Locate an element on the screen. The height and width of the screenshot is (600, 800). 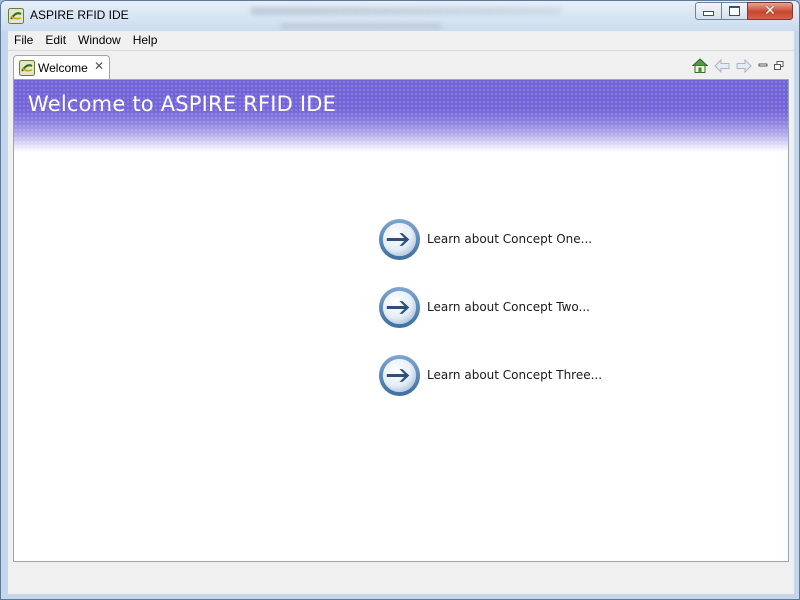
menu-file: File is located at coordinates (23, 40).